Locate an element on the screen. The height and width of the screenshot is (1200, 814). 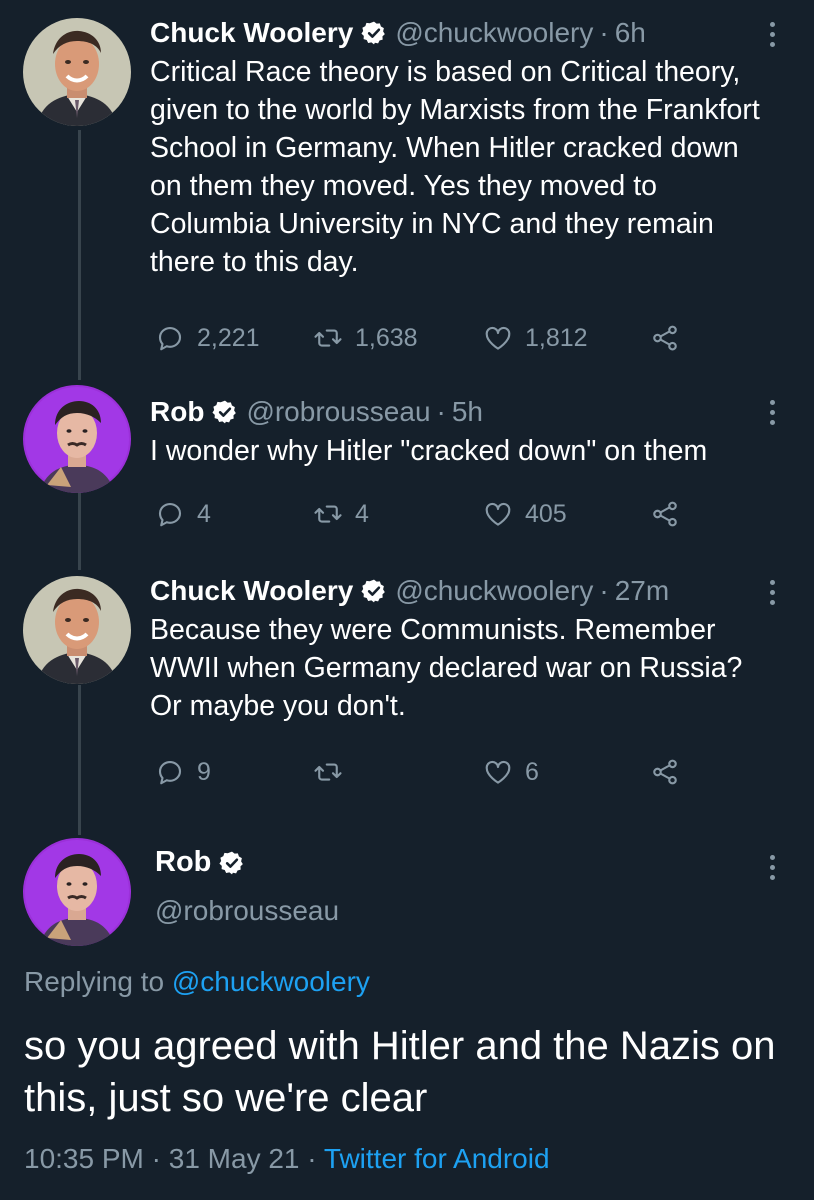
timestamp: 6h is located at coordinates (630, 33).